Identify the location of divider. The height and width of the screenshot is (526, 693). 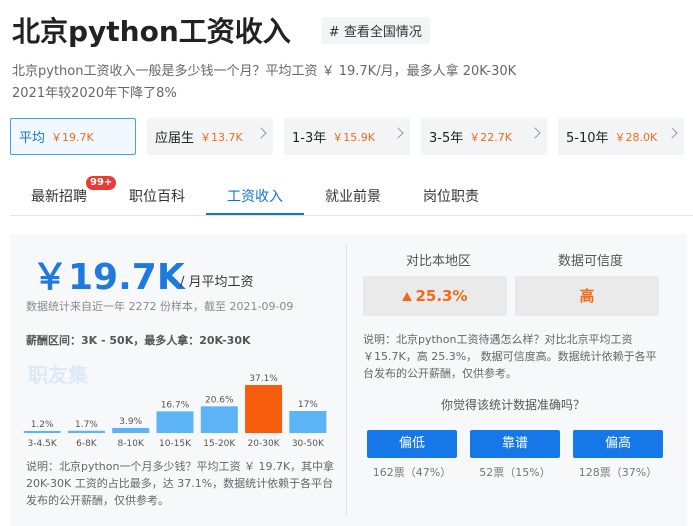
(346, 380).